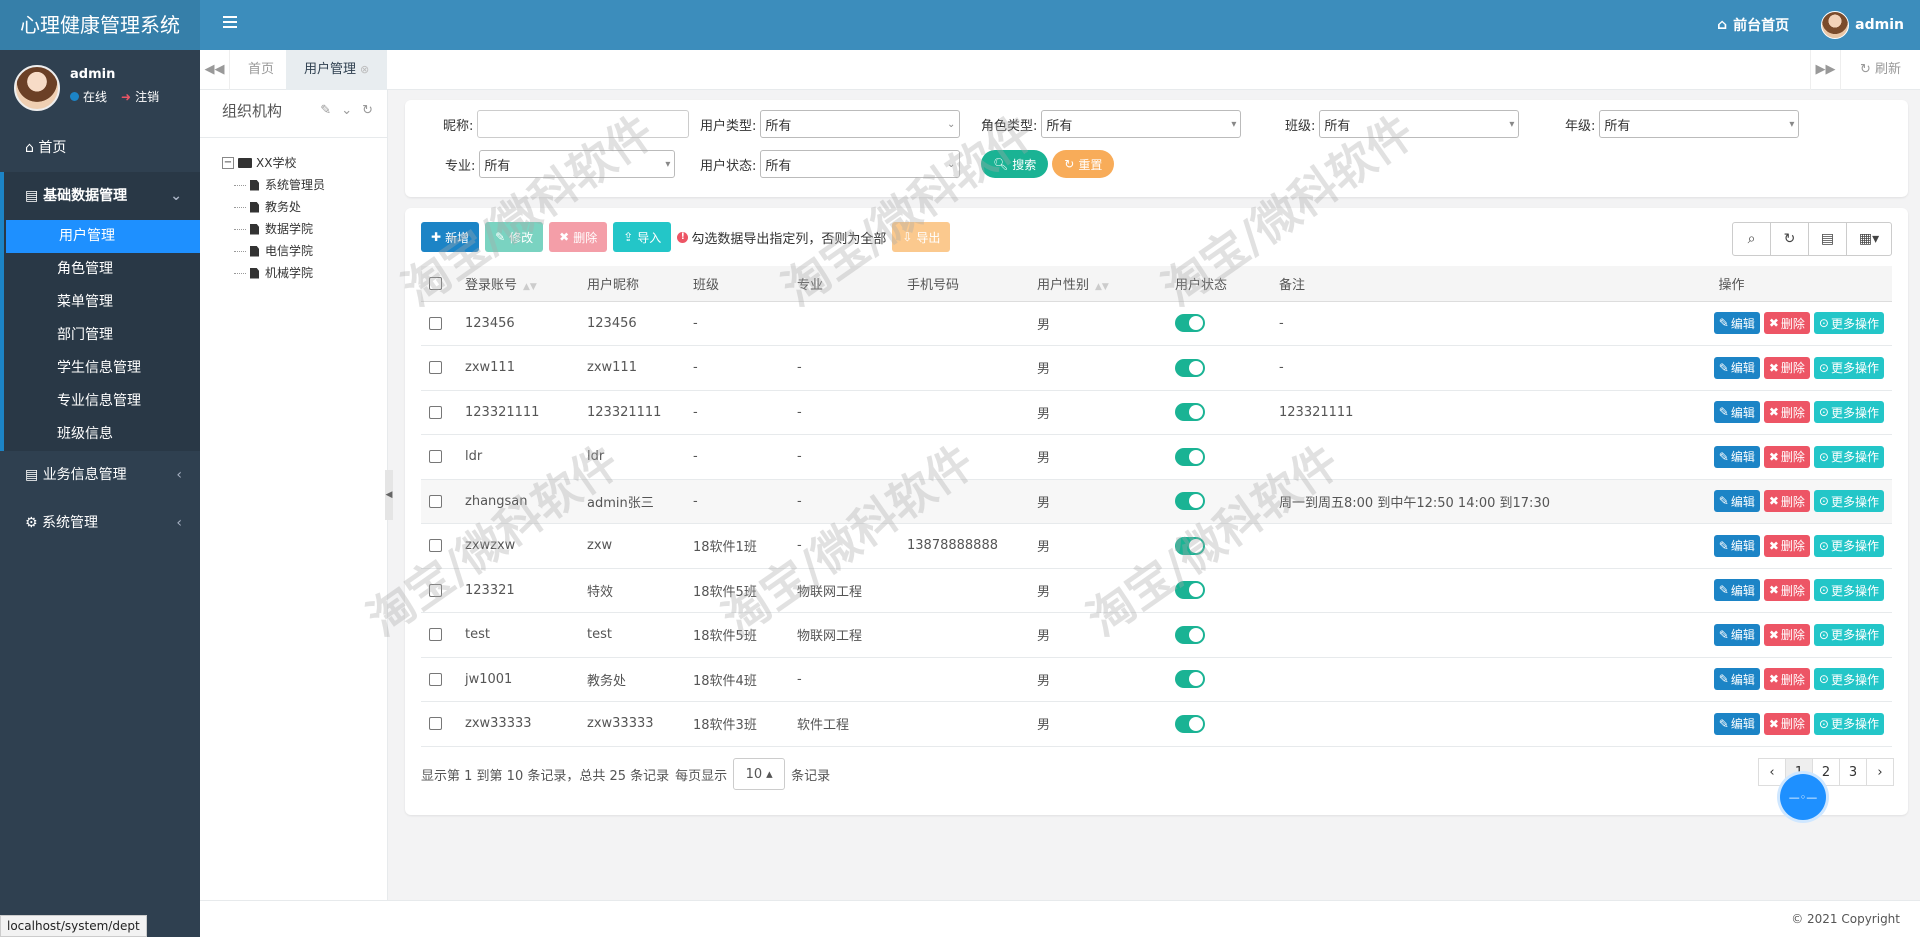 The height and width of the screenshot is (937, 1920). What do you see at coordinates (450, 237) in the screenshot?
I see `add-button: ✚ 新增` at bounding box center [450, 237].